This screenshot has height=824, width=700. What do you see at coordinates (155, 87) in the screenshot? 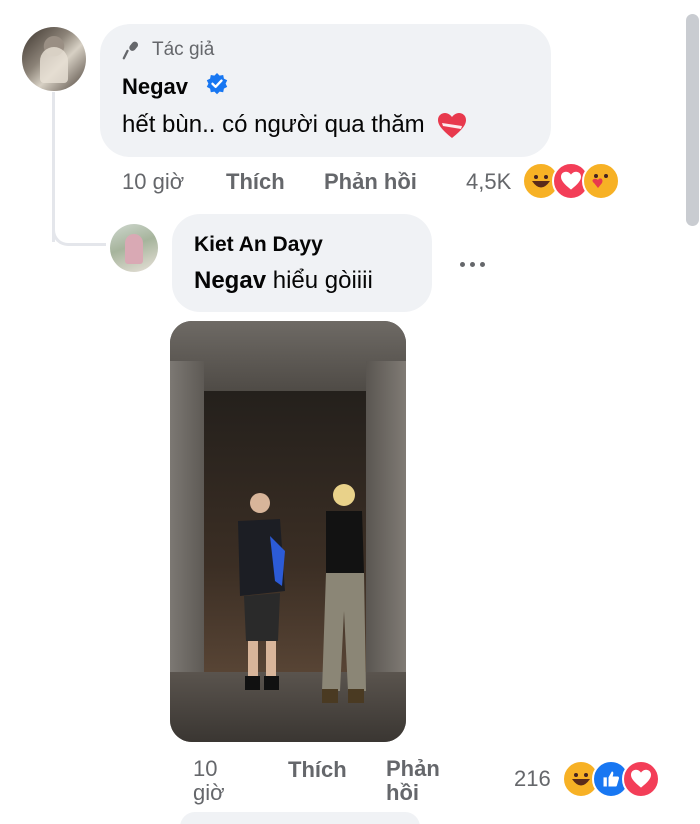
I see `comment-author-name: Negav` at bounding box center [155, 87].